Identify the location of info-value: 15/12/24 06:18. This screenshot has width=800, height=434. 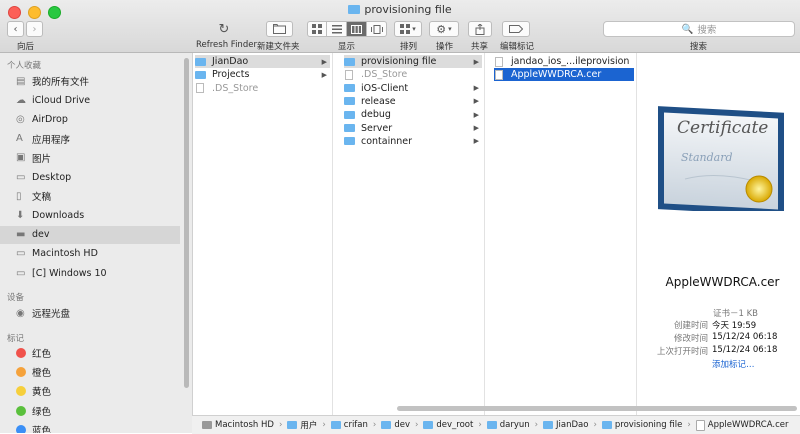
(745, 350).